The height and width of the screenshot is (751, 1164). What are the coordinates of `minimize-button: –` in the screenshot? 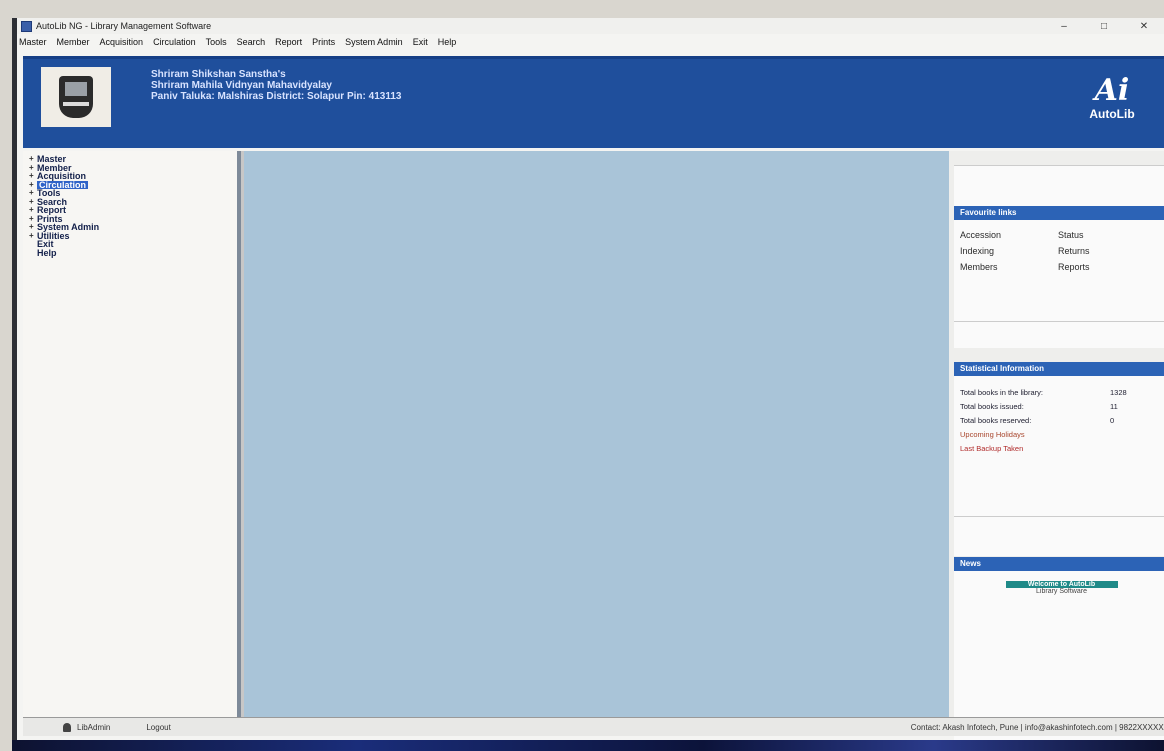 It's located at (1064, 26).